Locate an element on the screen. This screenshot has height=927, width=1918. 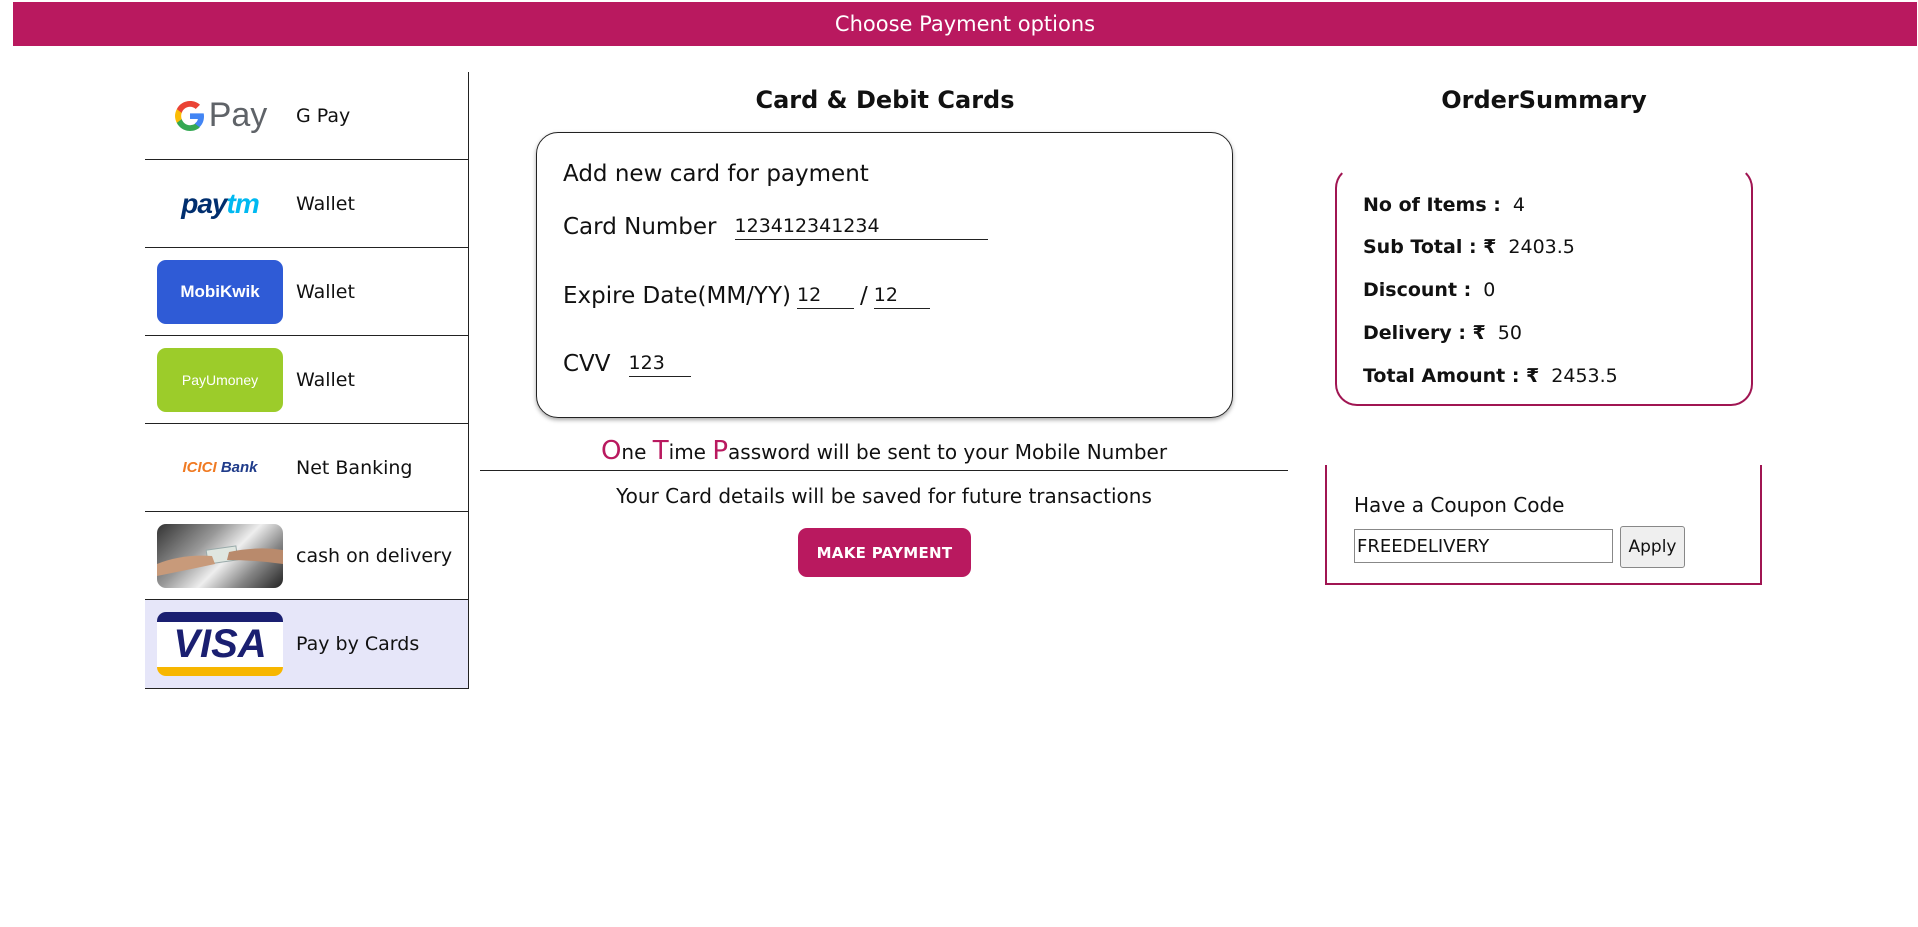
coupon-input is located at coordinates (1483, 546).